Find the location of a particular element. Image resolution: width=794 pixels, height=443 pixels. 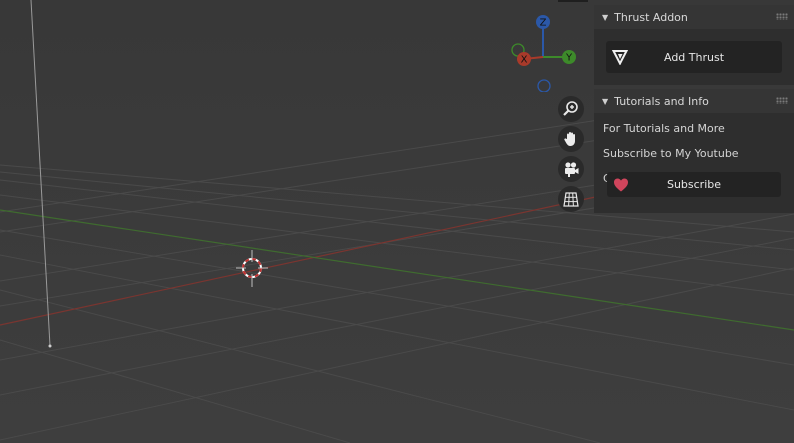

heart-icon is located at coordinates (621, 185).